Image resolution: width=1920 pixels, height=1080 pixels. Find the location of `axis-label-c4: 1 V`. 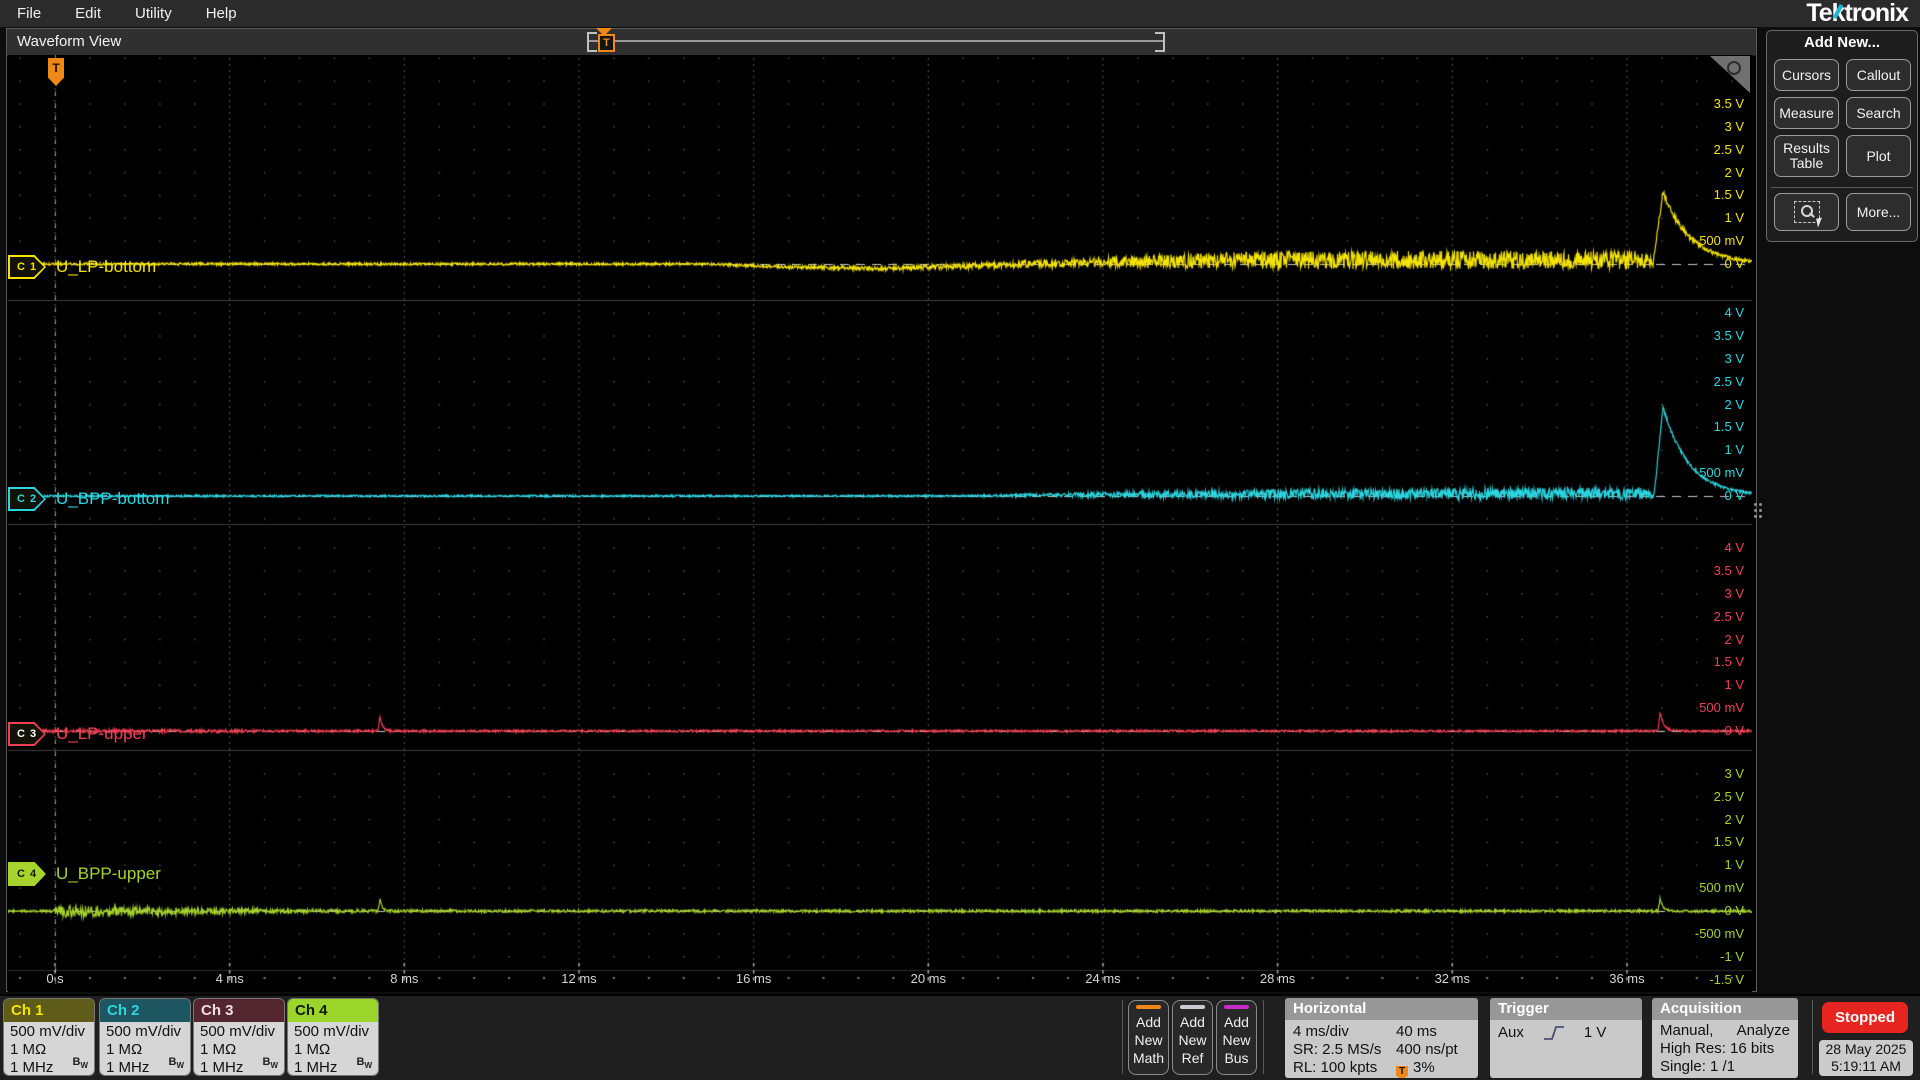

axis-label-c4: 1 V is located at coordinates (1734, 865).